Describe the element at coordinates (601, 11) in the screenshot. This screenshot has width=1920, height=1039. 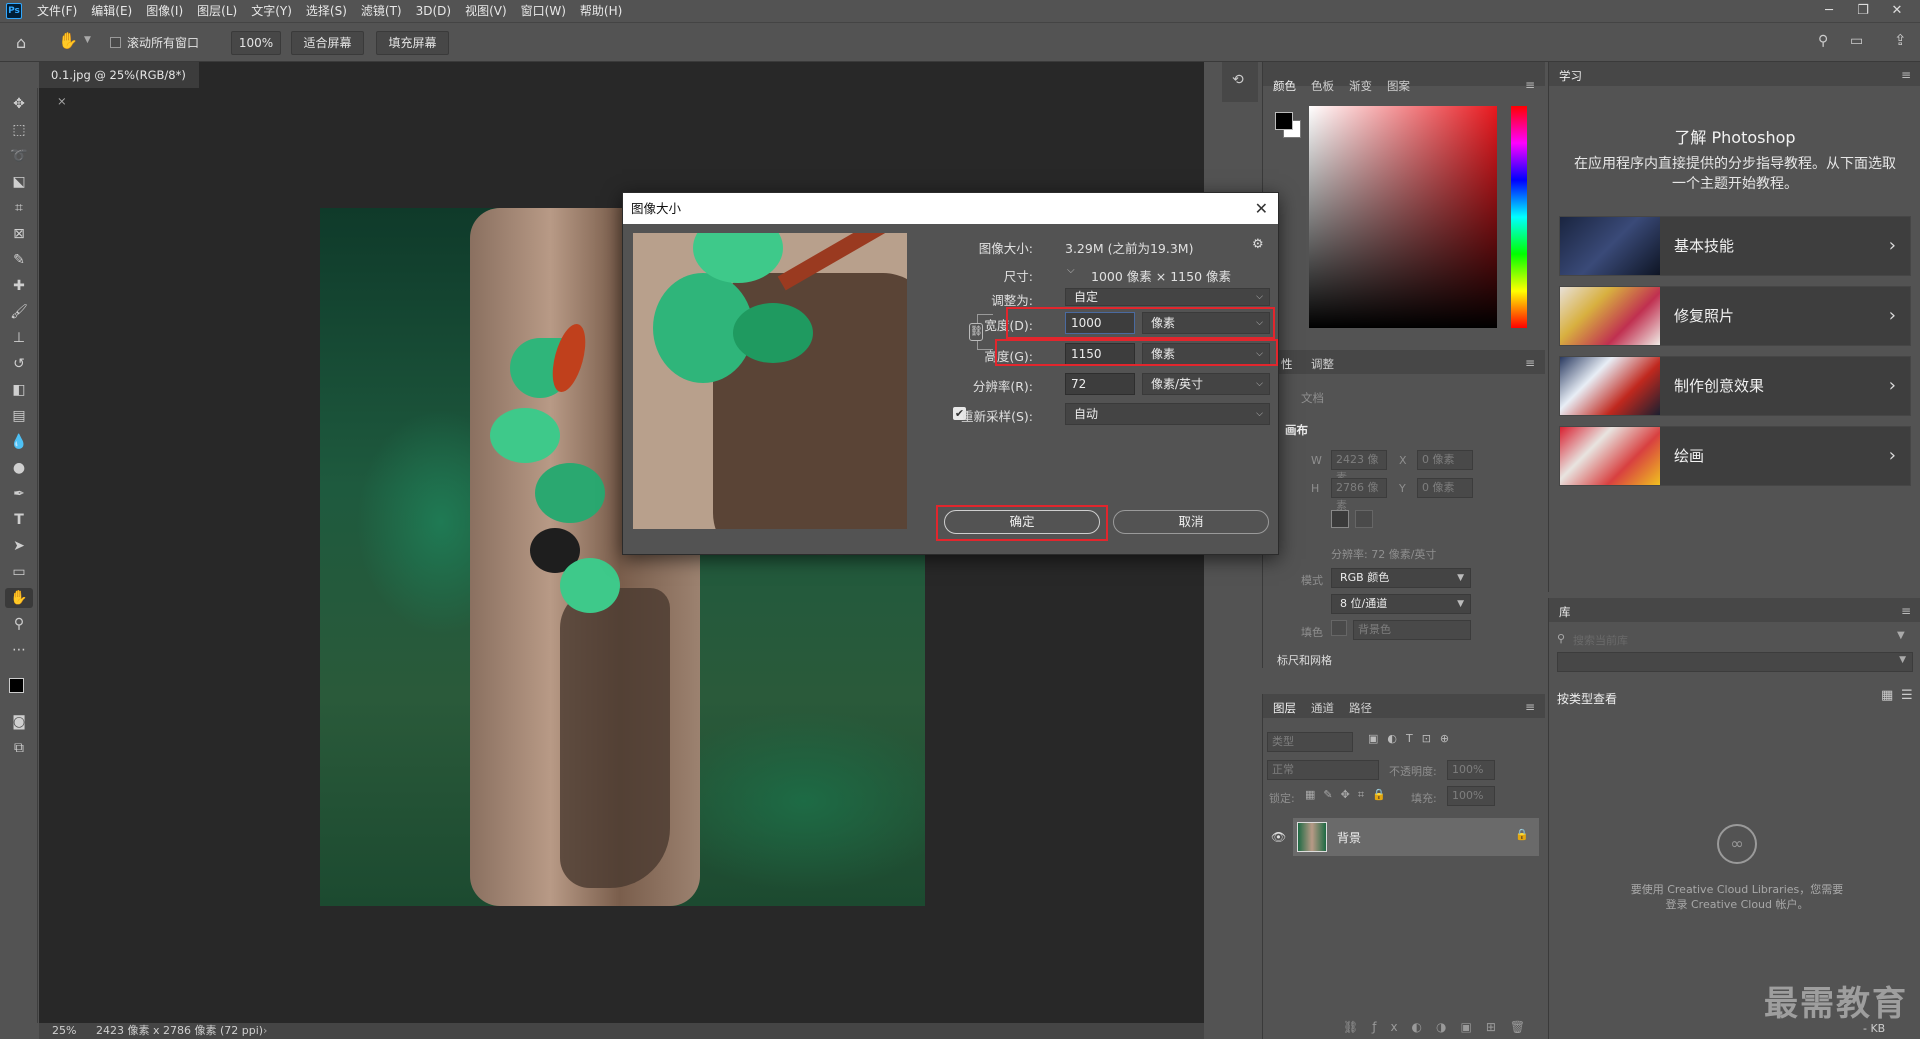
I see `menu-help: 帮助(H)` at that location.